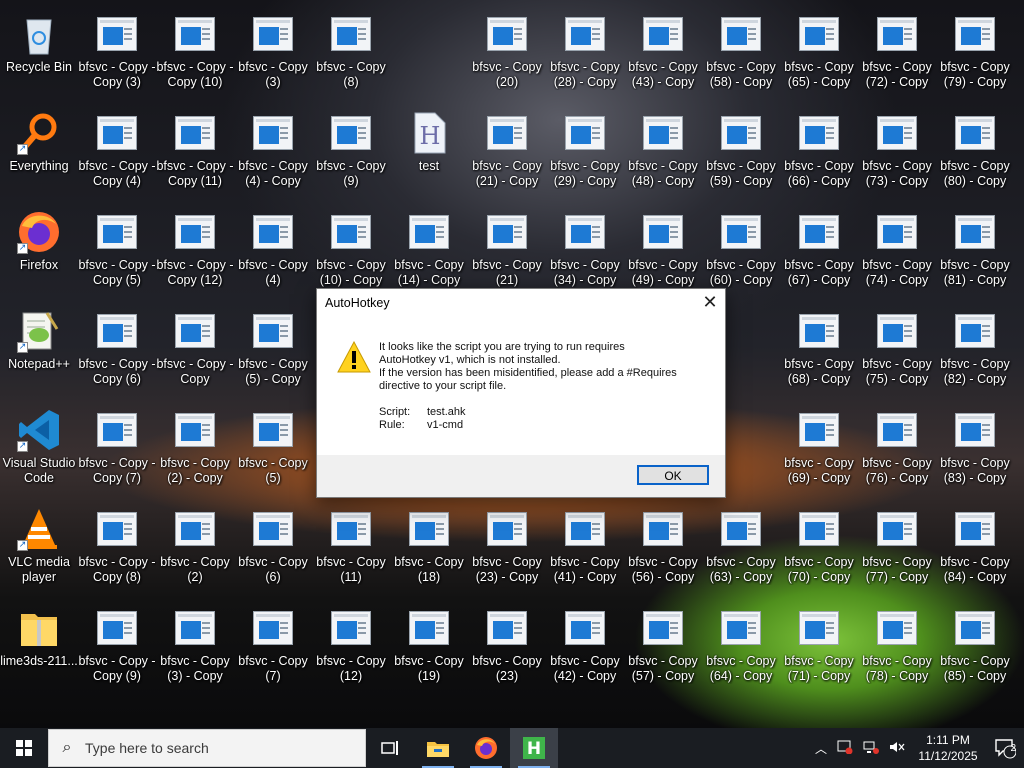 The width and height of the screenshot is (1024, 768). I want to click on task-view-button, so click(390, 748).